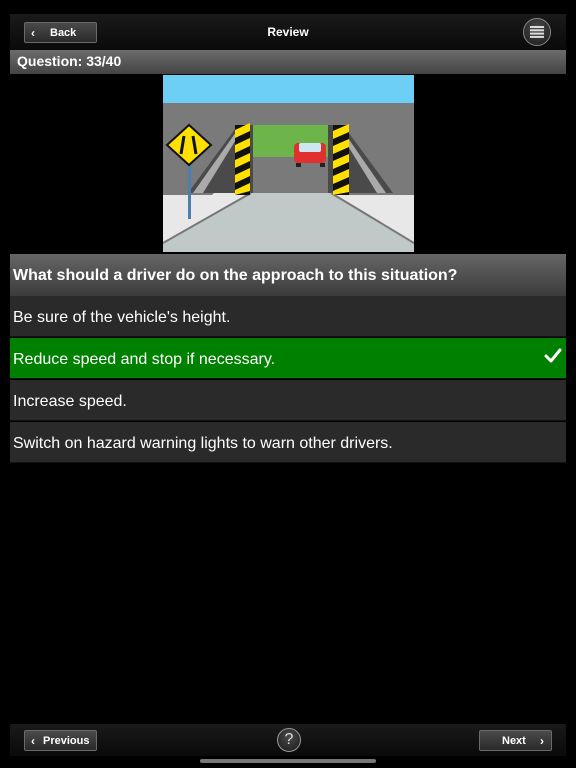  What do you see at coordinates (542, 741) in the screenshot?
I see `chevron-right-icon: ›` at bounding box center [542, 741].